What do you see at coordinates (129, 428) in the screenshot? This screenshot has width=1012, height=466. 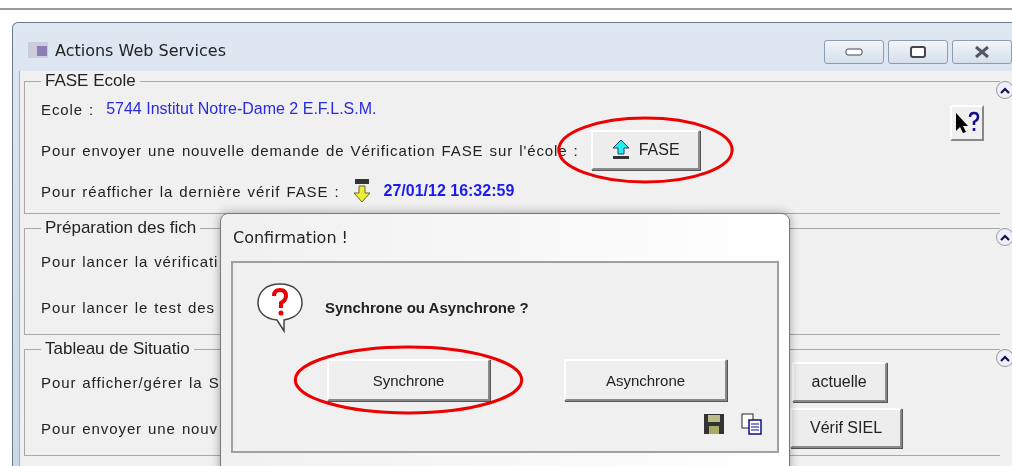 I see `row-label: Pour envoyer une nouv` at bounding box center [129, 428].